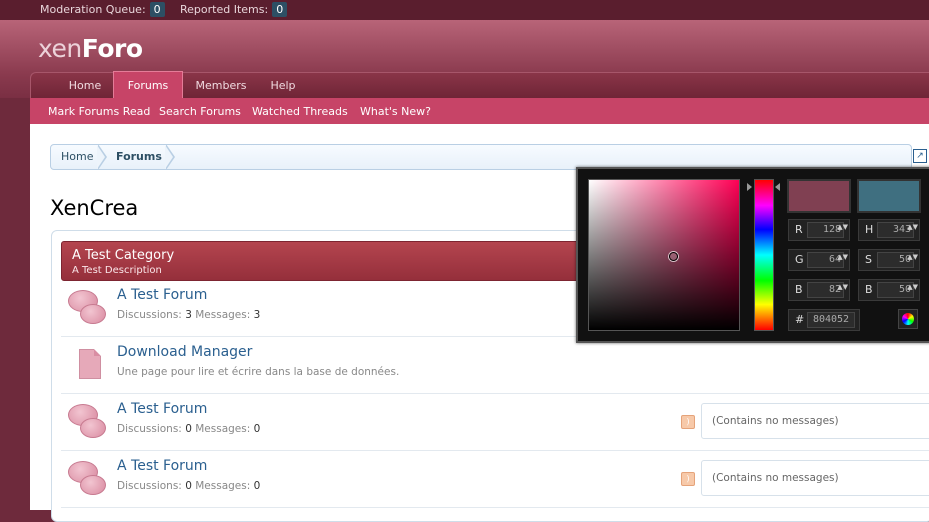  What do you see at coordinates (800, 319) in the screenshot?
I see `hex-label: #` at bounding box center [800, 319].